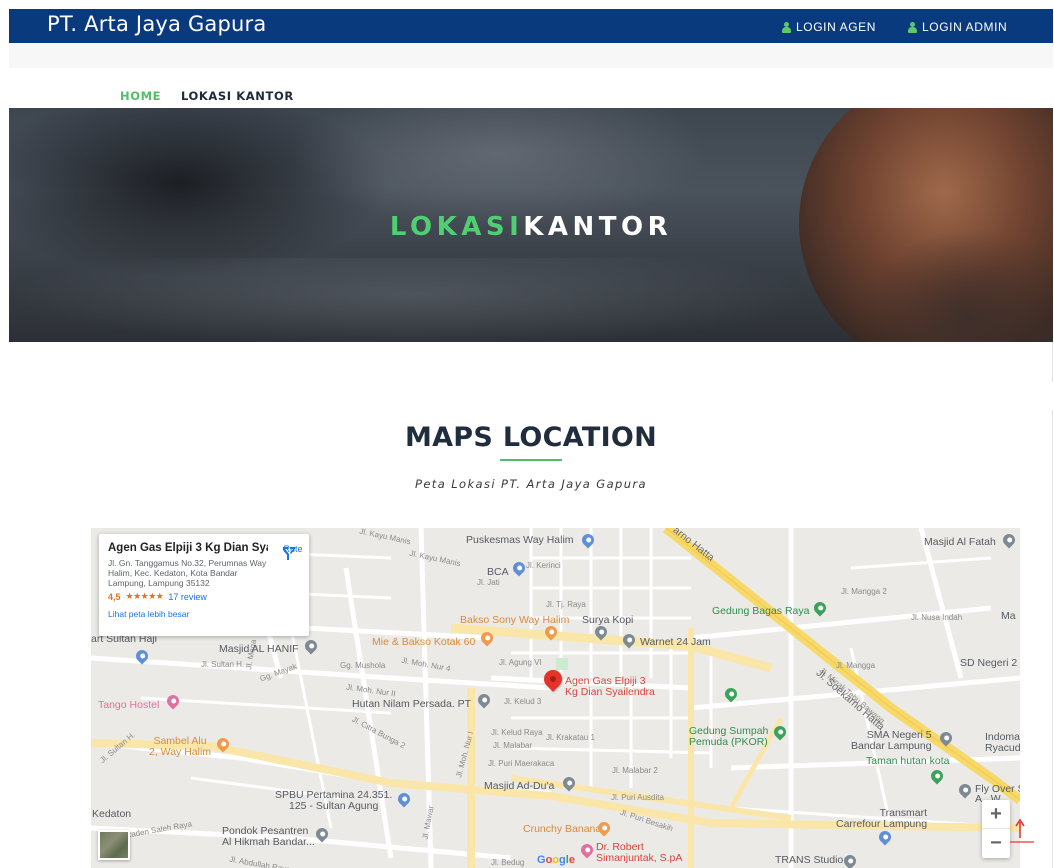 The width and height of the screenshot is (1054, 868). I want to click on place-rating: 4,5 ★★★★★ 17 review, so click(204, 596).